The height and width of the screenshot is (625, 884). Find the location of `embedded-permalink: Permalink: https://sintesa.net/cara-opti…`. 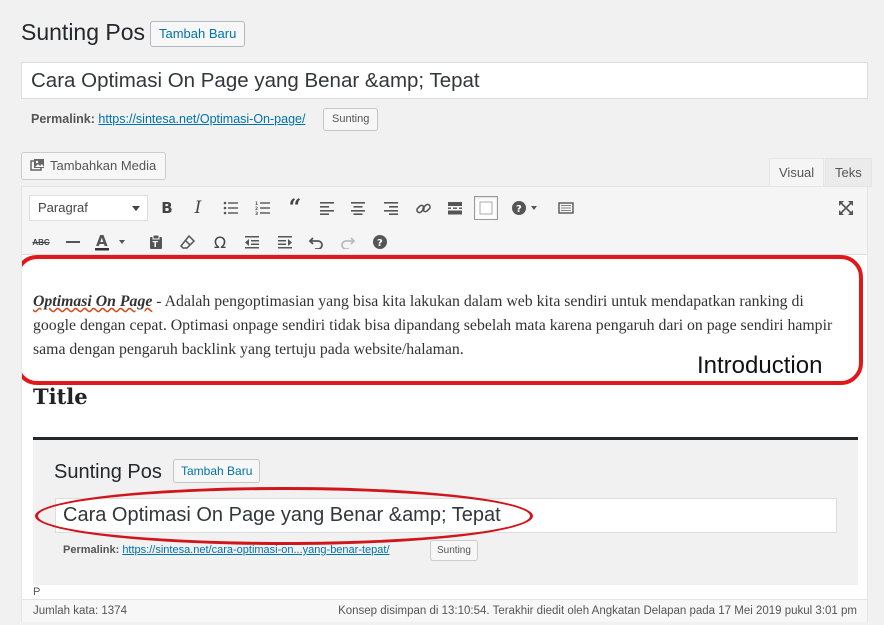

embedded-permalink: Permalink: https://sintesa.net/cara-opti… is located at coordinates (226, 550).